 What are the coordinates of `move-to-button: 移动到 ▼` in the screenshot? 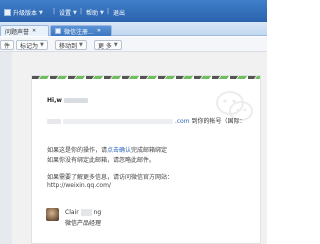 It's located at (71, 45).